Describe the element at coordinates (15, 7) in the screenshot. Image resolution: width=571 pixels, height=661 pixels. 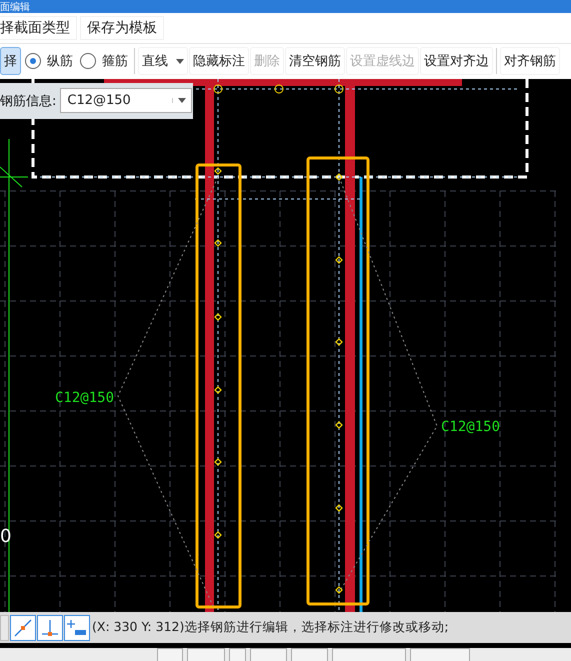
I see `window-title: 面编辑` at that location.